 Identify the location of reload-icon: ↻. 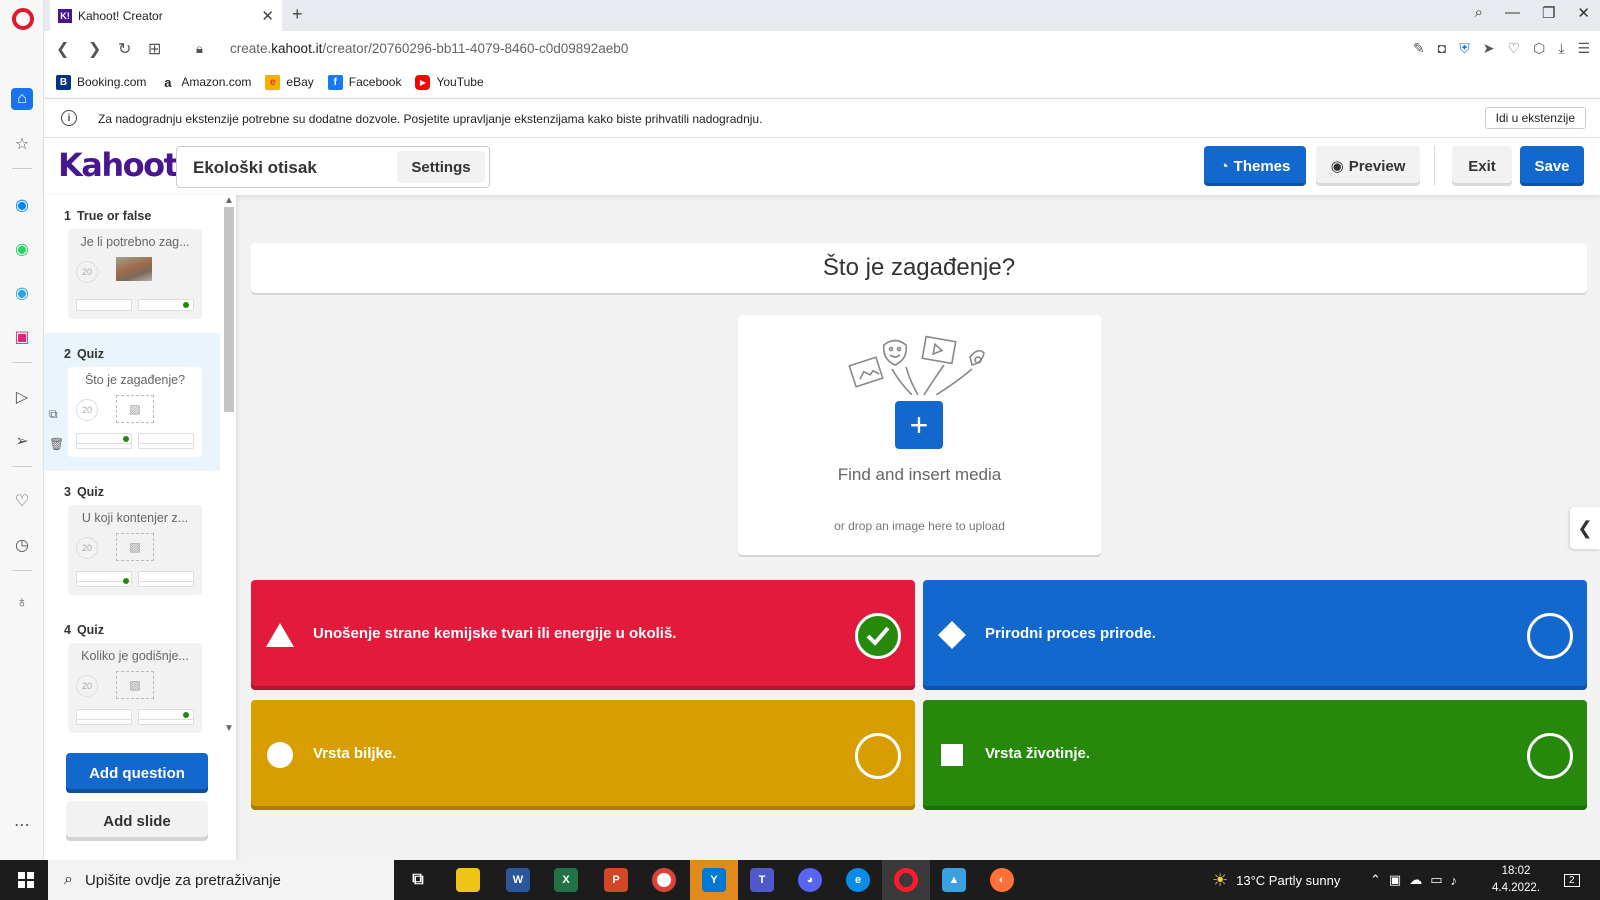
(124, 49).